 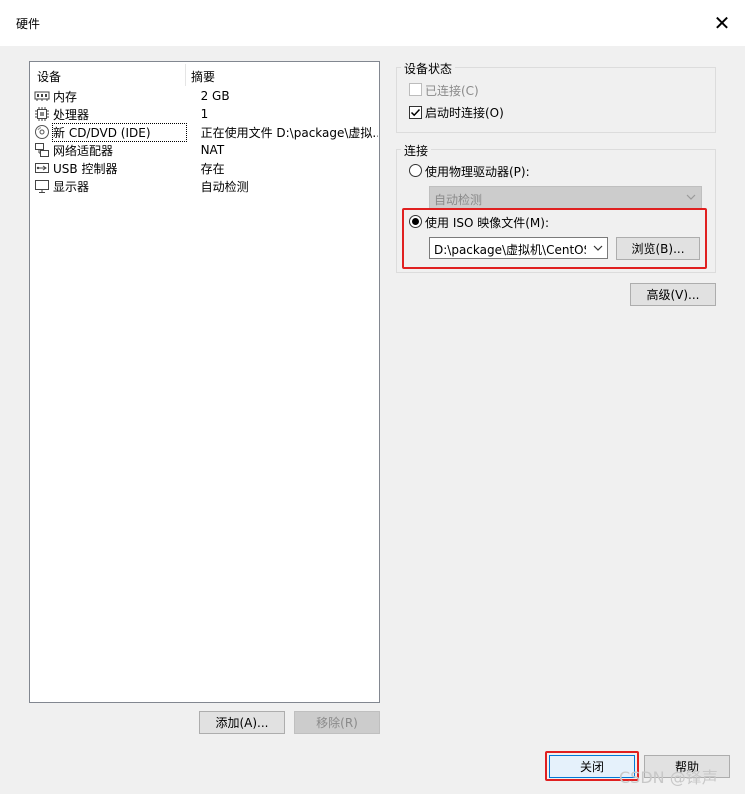 What do you see at coordinates (458, 200) in the screenshot?
I see `physical-drive-value: 自动检测` at bounding box center [458, 200].